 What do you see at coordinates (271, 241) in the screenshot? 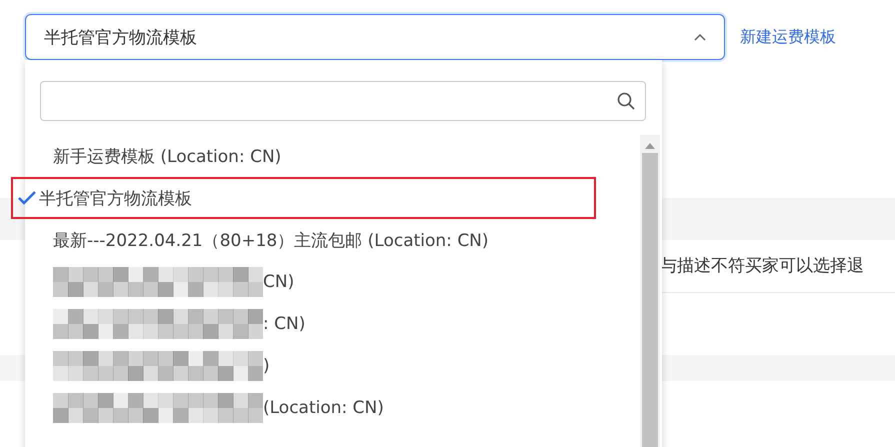
I see `option-text: 最新---2022.04.21（80+18）主流包邮 (Location: CN)` at bounding box center [271, 241].